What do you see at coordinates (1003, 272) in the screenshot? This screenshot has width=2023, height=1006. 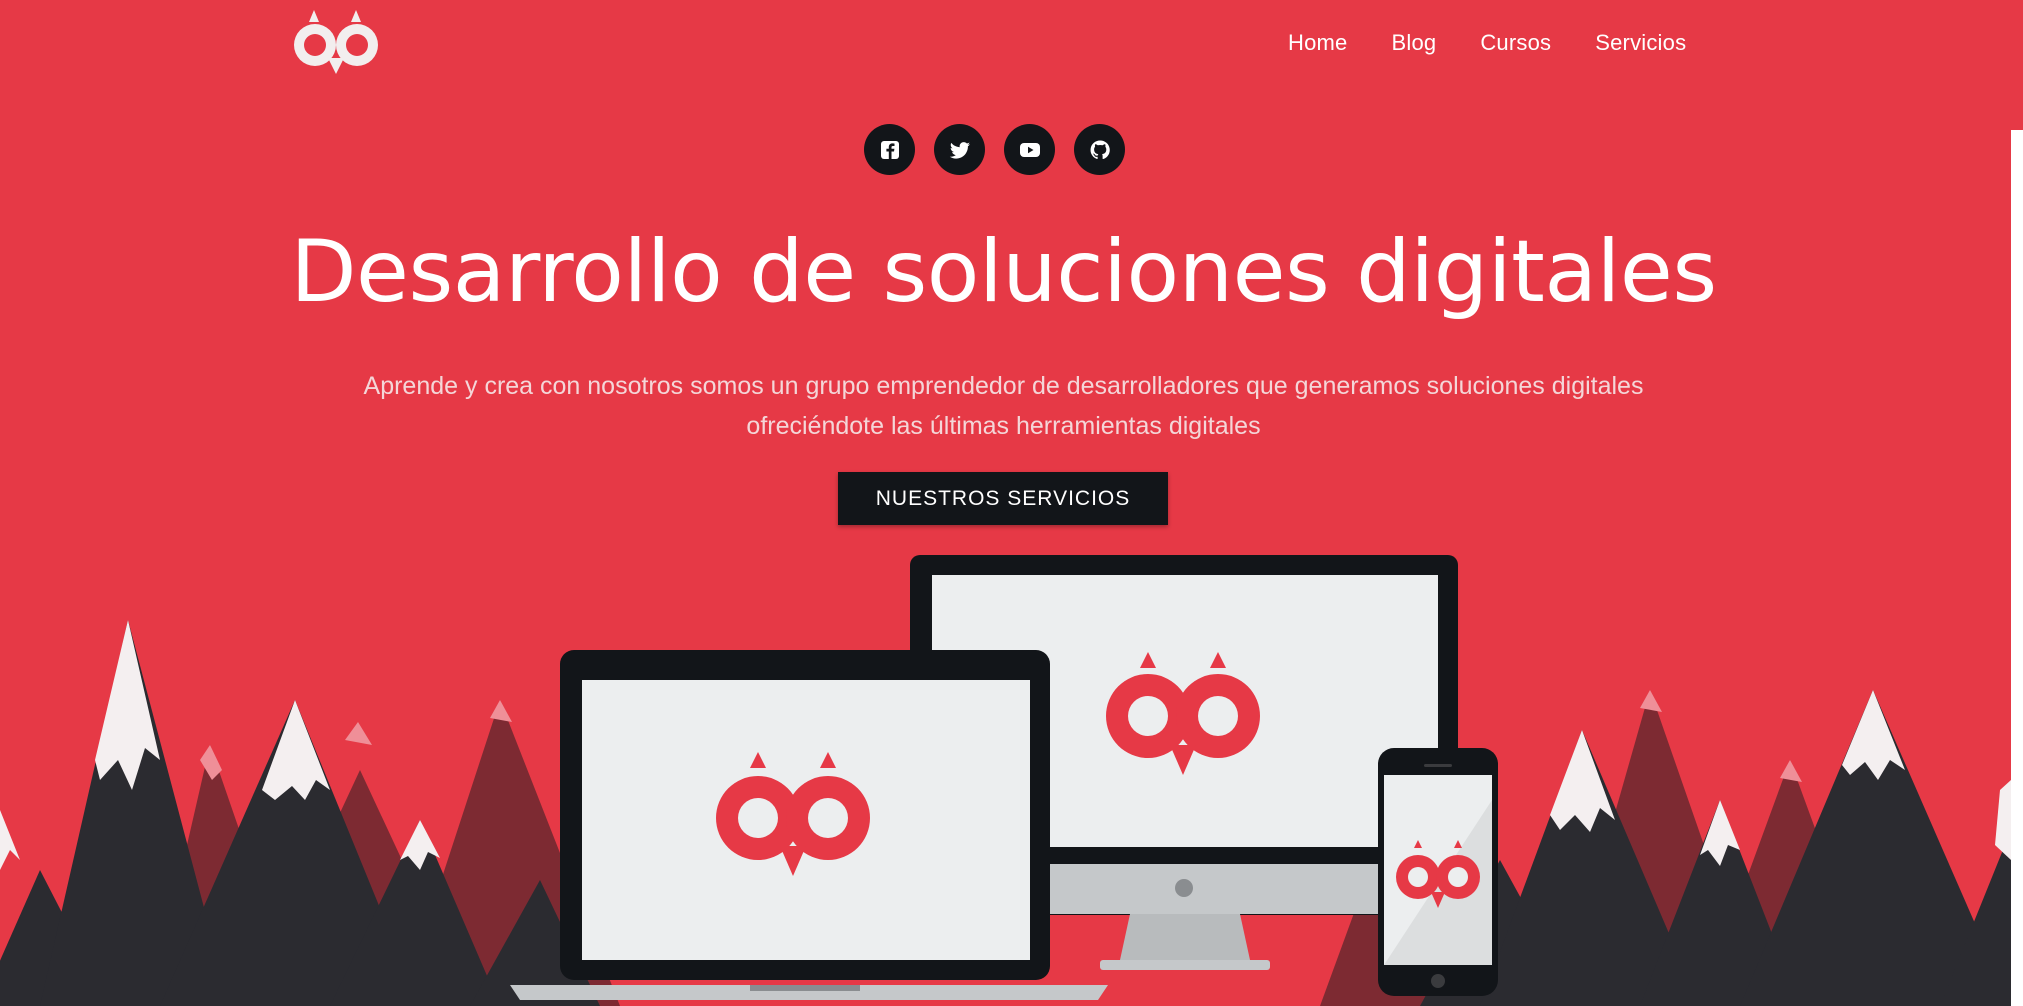 I see `hero-title: Desarrollo de soluciones digitales` at bounding box center [1003, 272].